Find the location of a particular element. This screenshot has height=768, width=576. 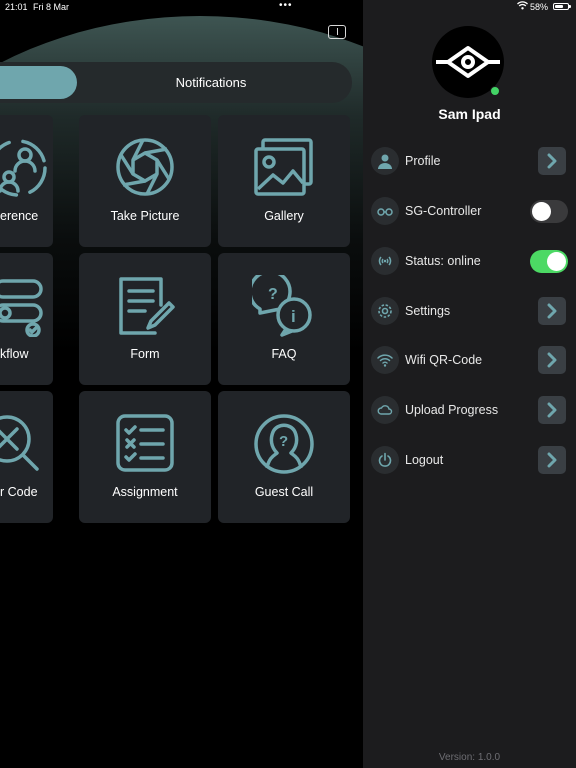

menu-item-sg-controller: SG-Controller is located at coordinates (470, 212).